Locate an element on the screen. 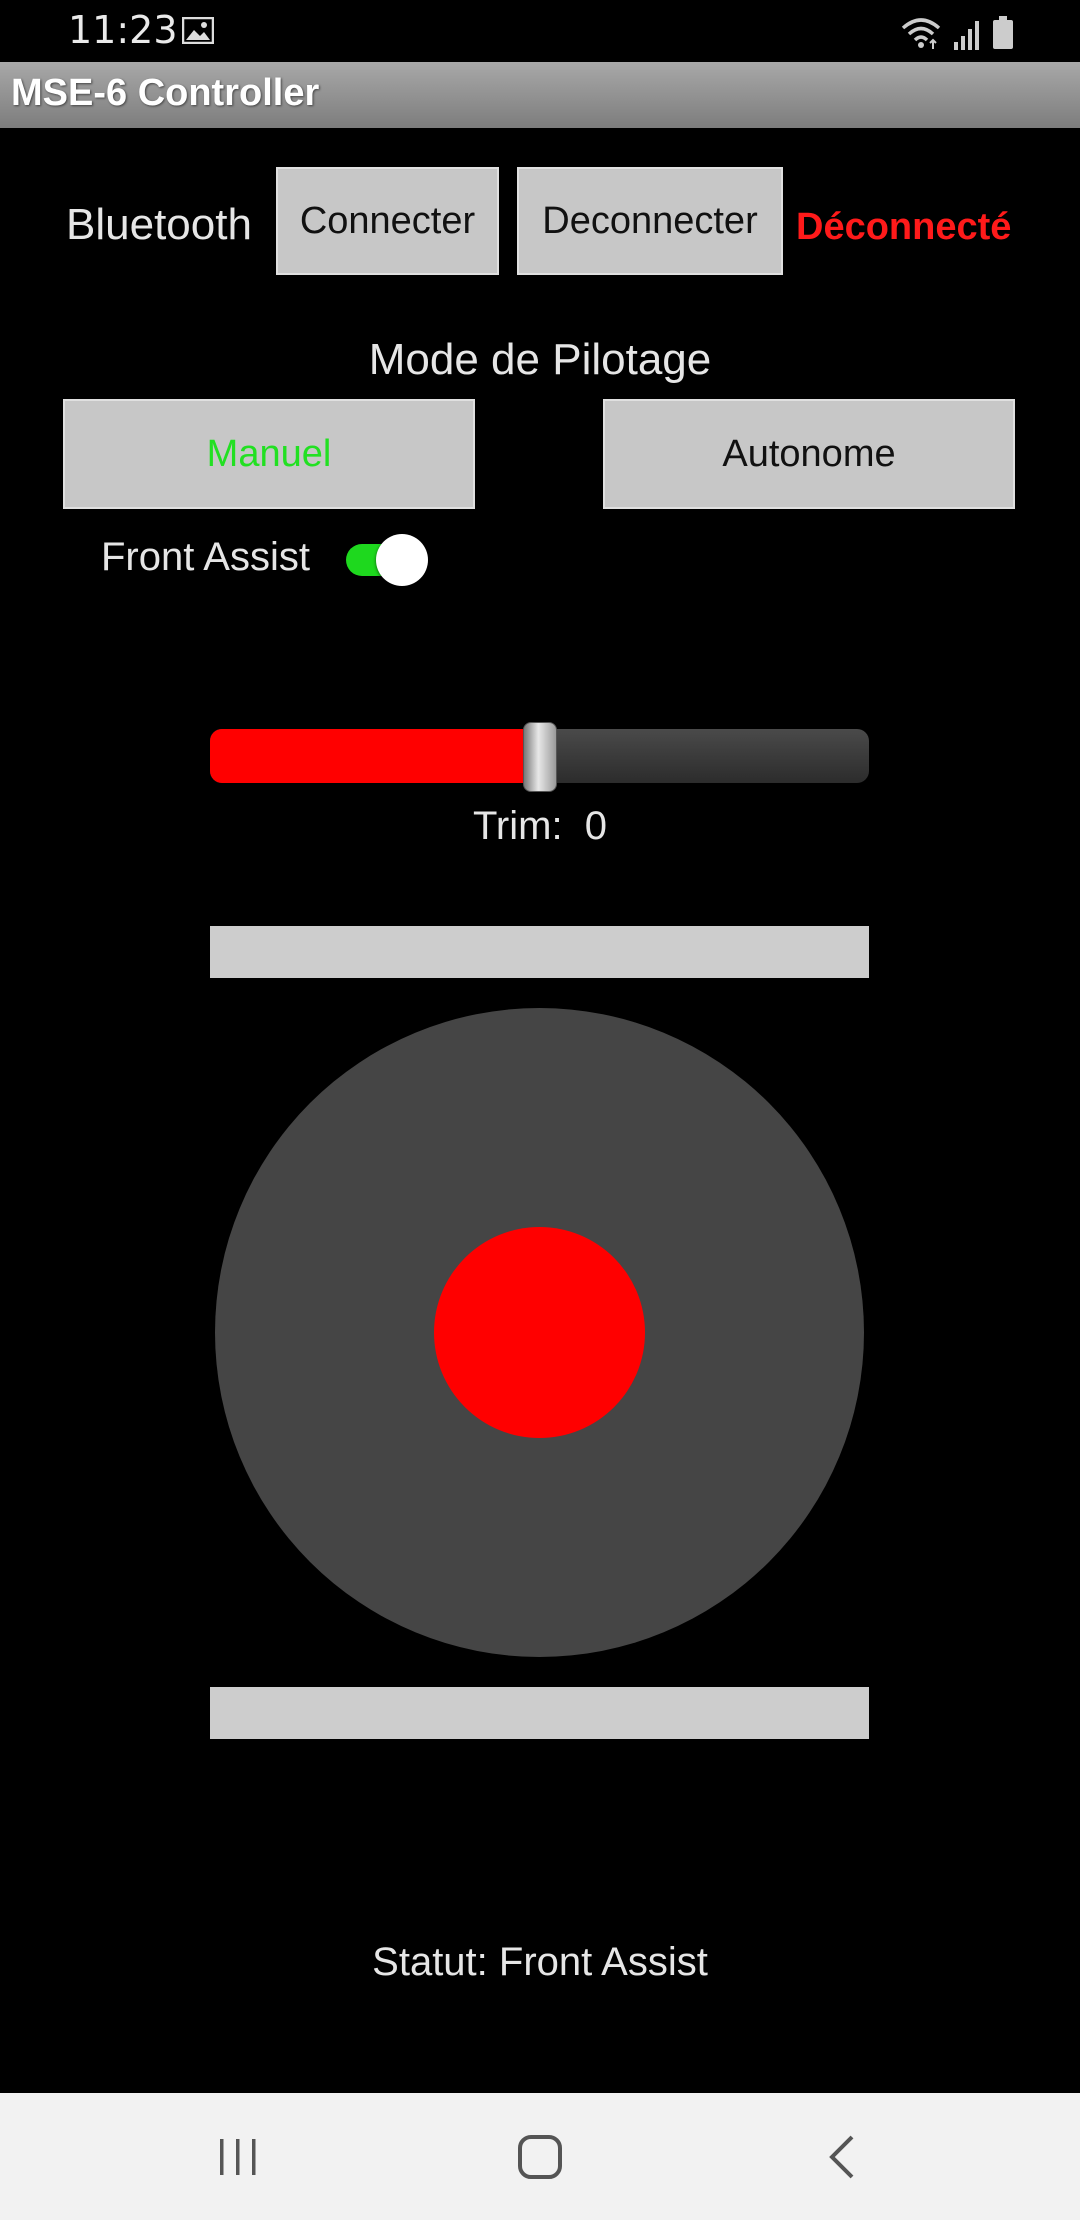 The image size is (1080, 2220). back-icon is located at coordinates (842, 2157).